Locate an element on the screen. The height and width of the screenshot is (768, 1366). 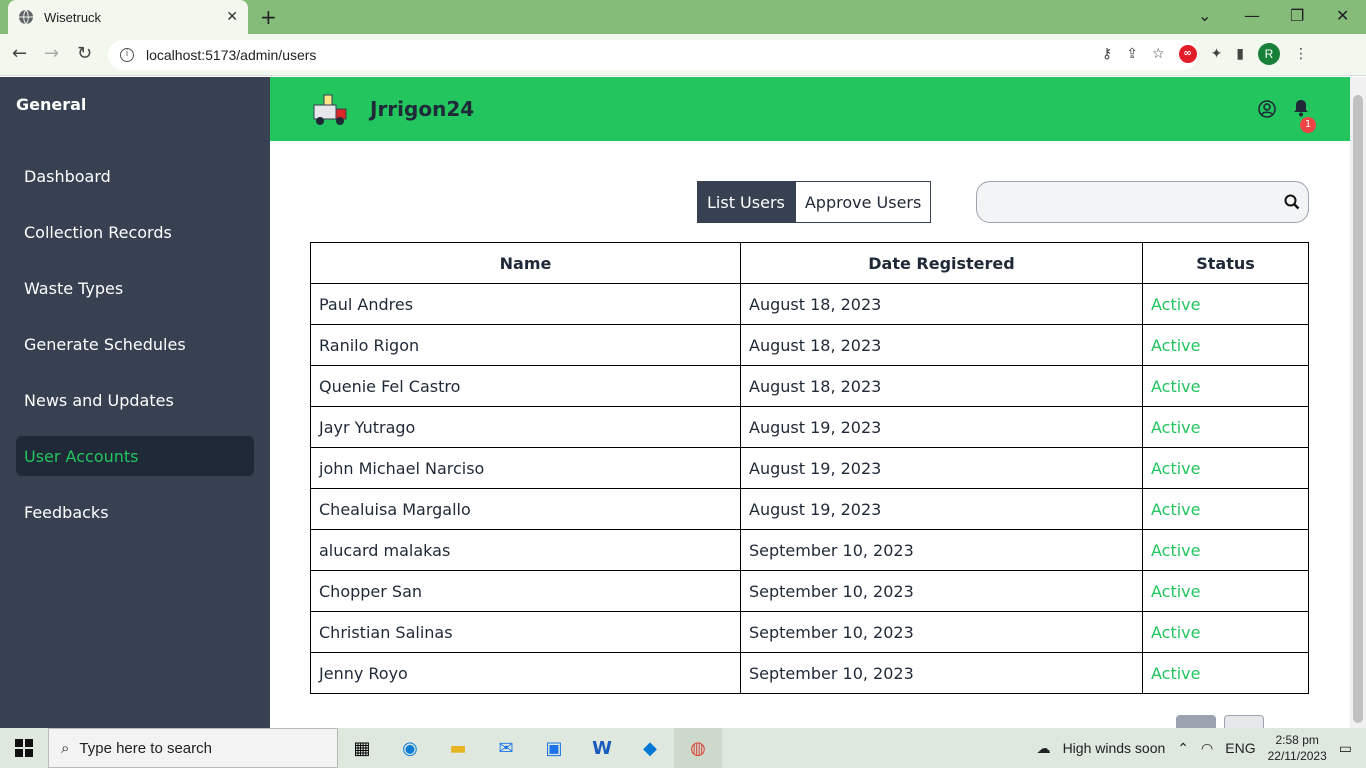
search-icon: ⌕ is located at coordinates (65, 748).